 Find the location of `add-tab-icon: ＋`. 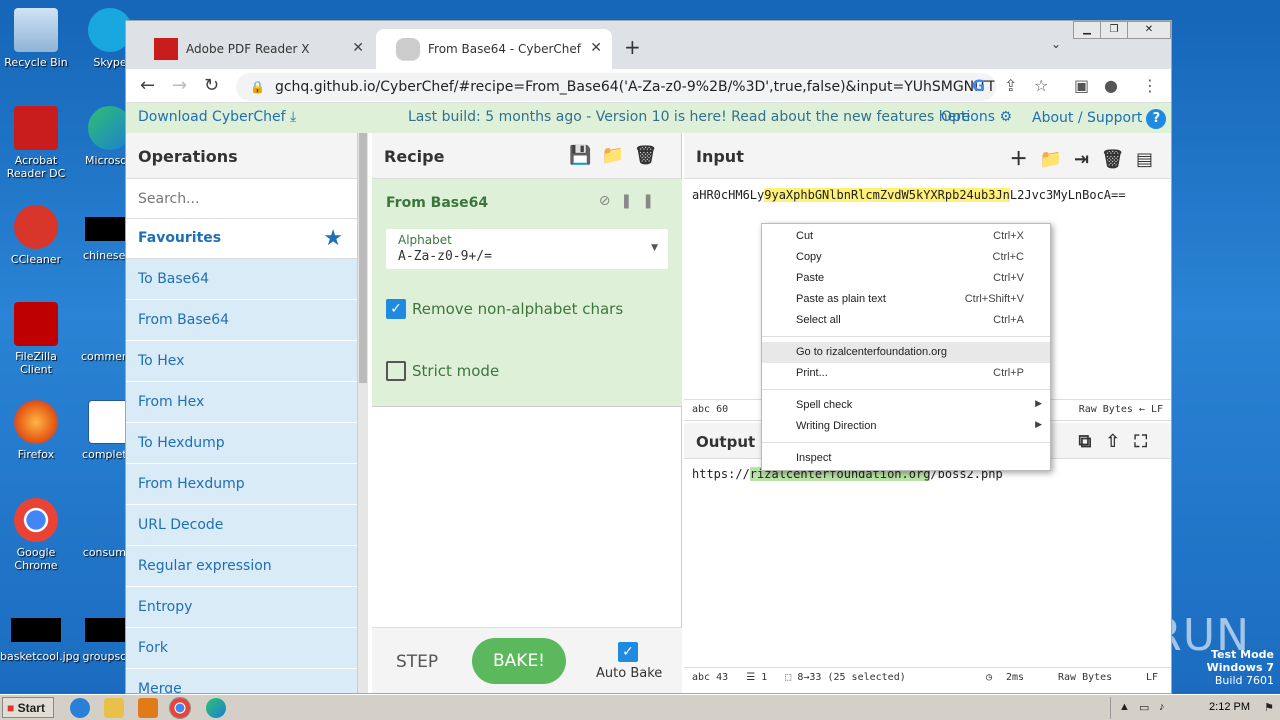

add-tab-icon: ＋ is located at coordinates (1025, 159).